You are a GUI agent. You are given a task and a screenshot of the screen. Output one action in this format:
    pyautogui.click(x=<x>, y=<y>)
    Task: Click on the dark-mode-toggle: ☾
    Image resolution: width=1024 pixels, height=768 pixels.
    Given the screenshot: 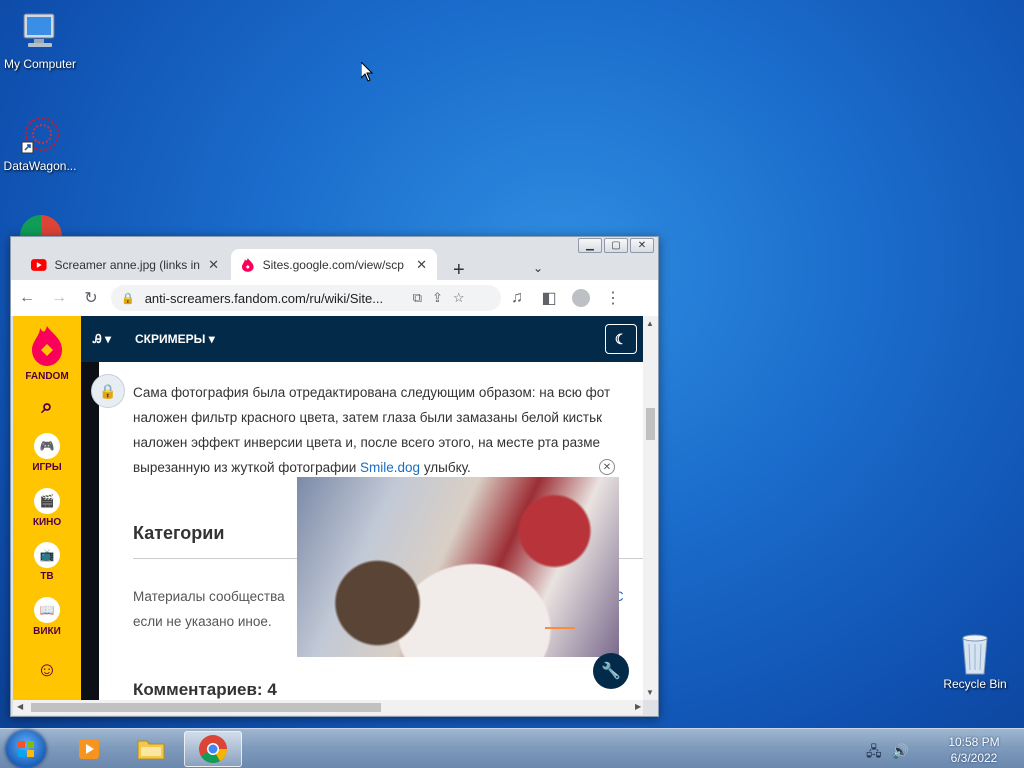 What is the action you would take?
    pyautogui.click(x=621, y=339)
    